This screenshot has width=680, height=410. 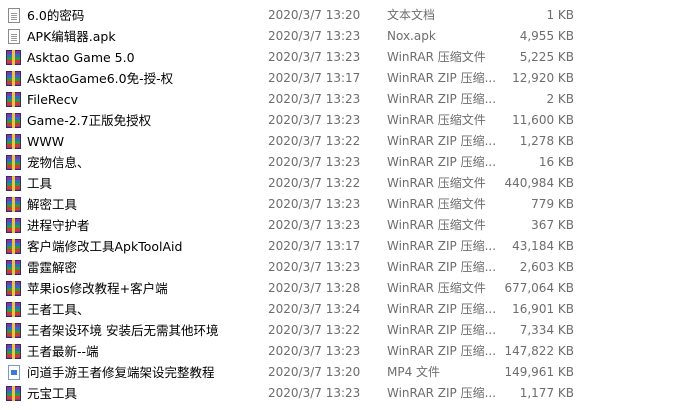 What do you see at coordinates (546, 141) in the screenshot?
I see `file-size: 1,278 KB` at bounding box center [546, 141].